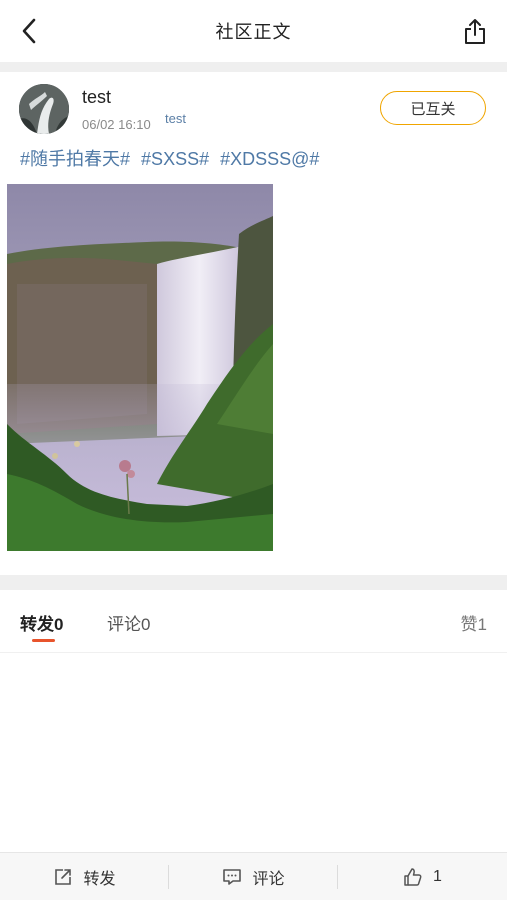 This screenshot has width=507, height=900. What do you see at coordinates (175, 118) in the screenshot?
I see `post-source: test` at bounding box center [175, 118].